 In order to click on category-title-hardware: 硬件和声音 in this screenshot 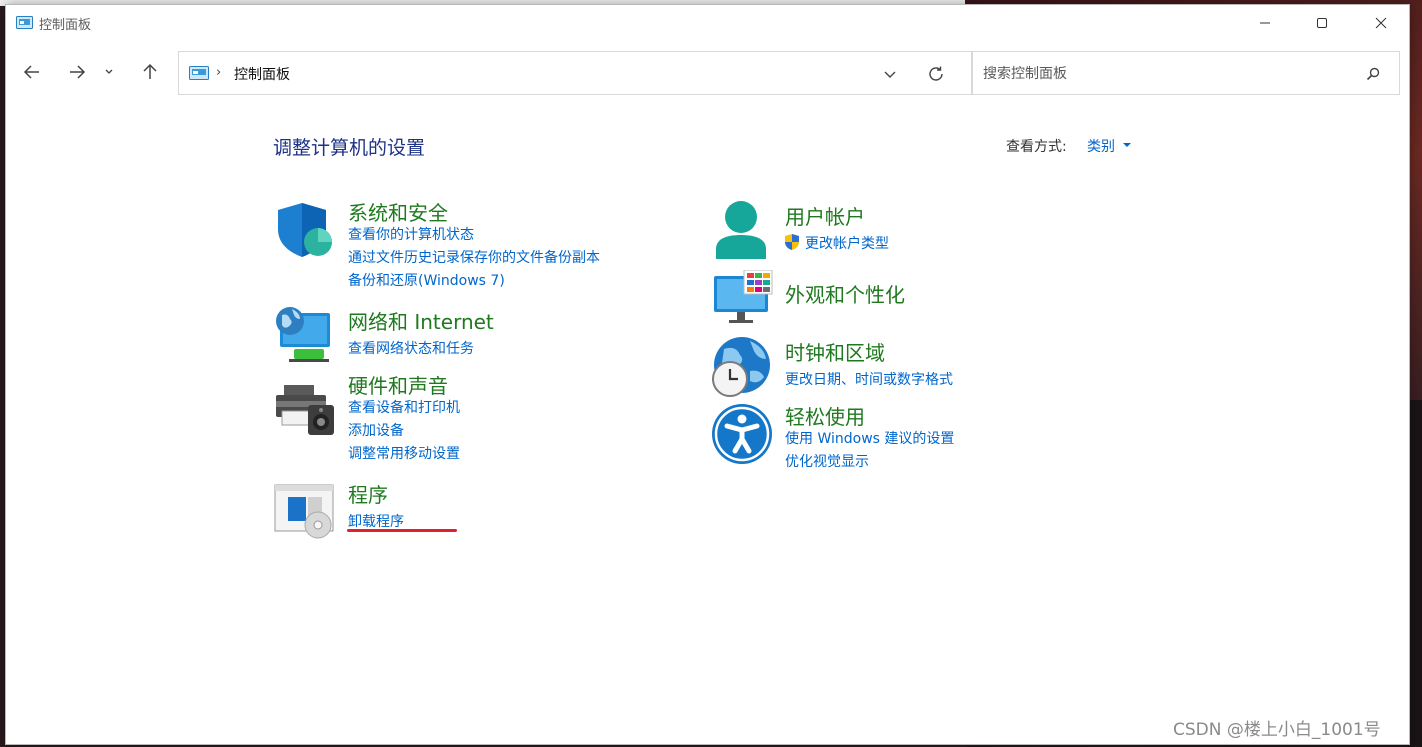, I will do `click(398, 384)`.